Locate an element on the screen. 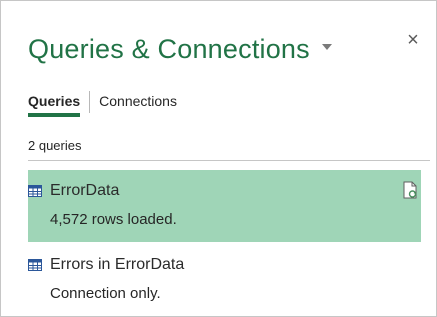 The image size is (437, 317). pane-title: Queries & Connections is located at coordinates (169, 49).